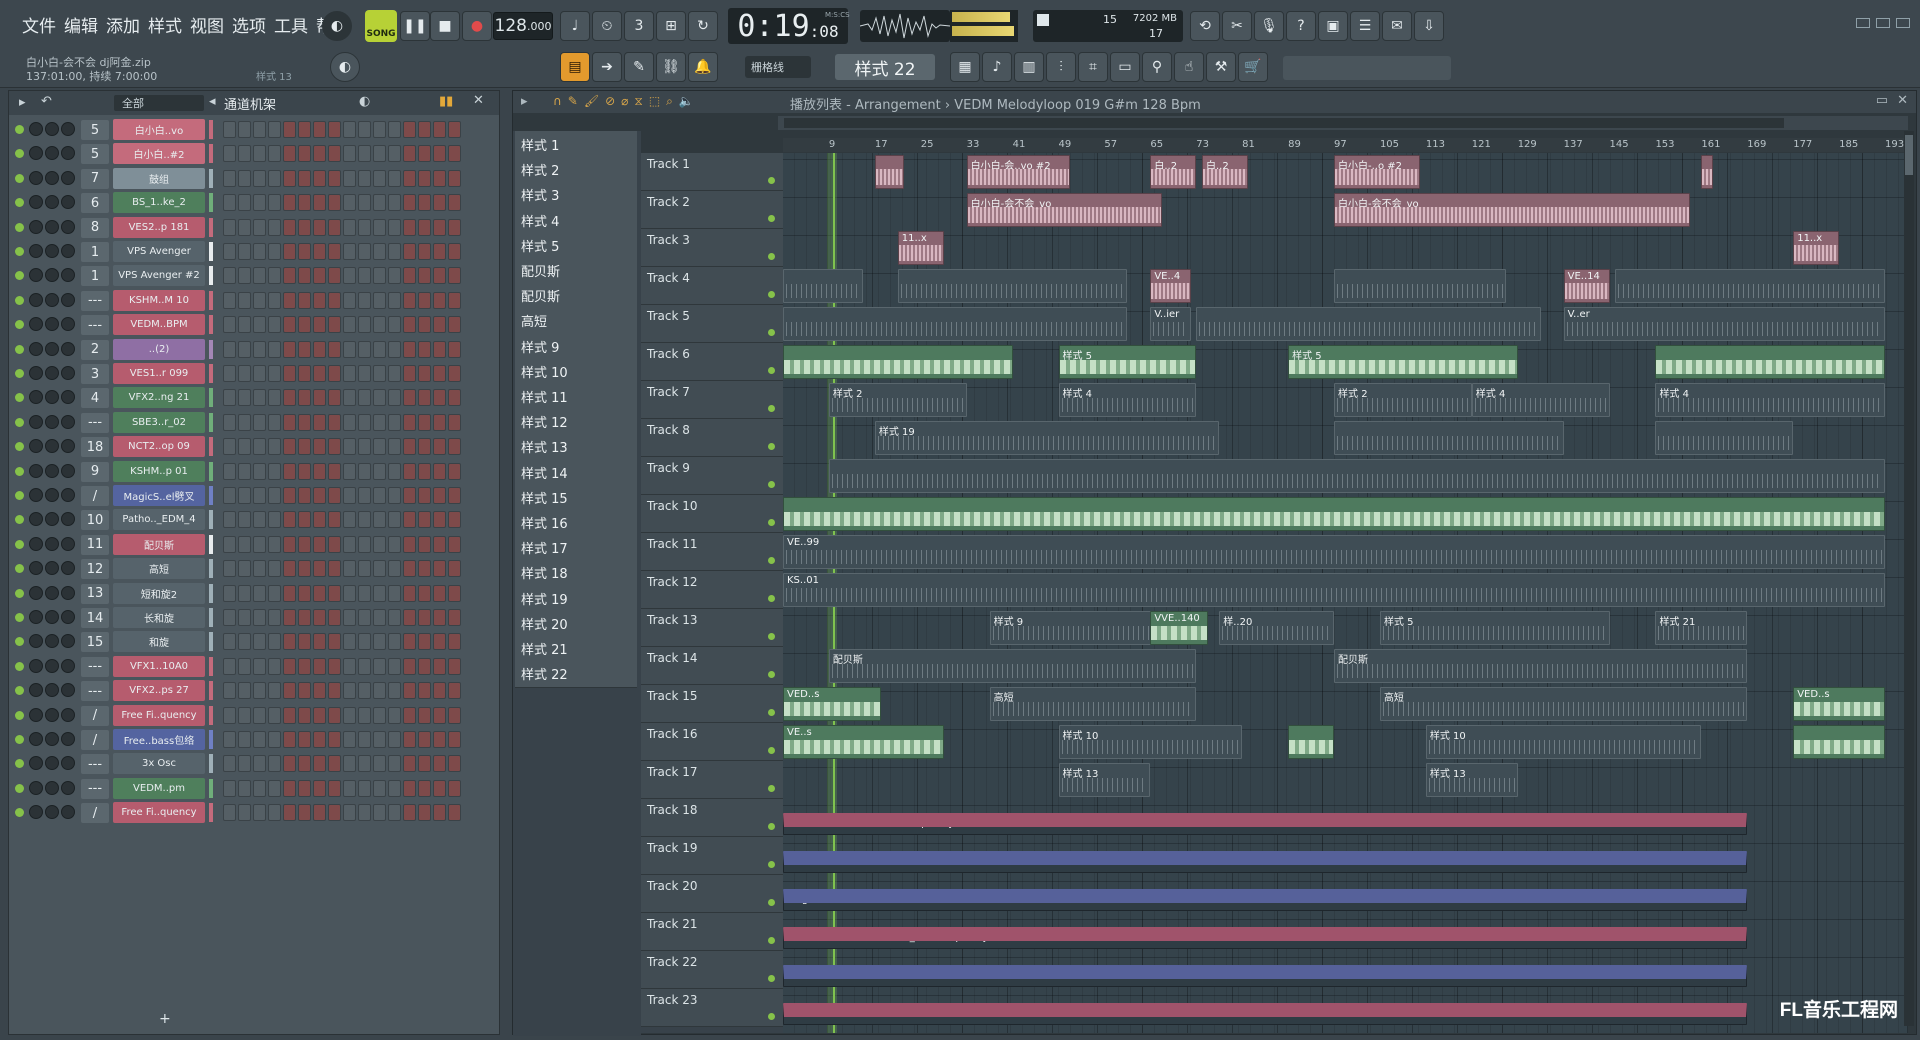  Describe the element at coordinates (1334, 590) in the screenshot. I see `pattern-clip: KS..01` at that location.